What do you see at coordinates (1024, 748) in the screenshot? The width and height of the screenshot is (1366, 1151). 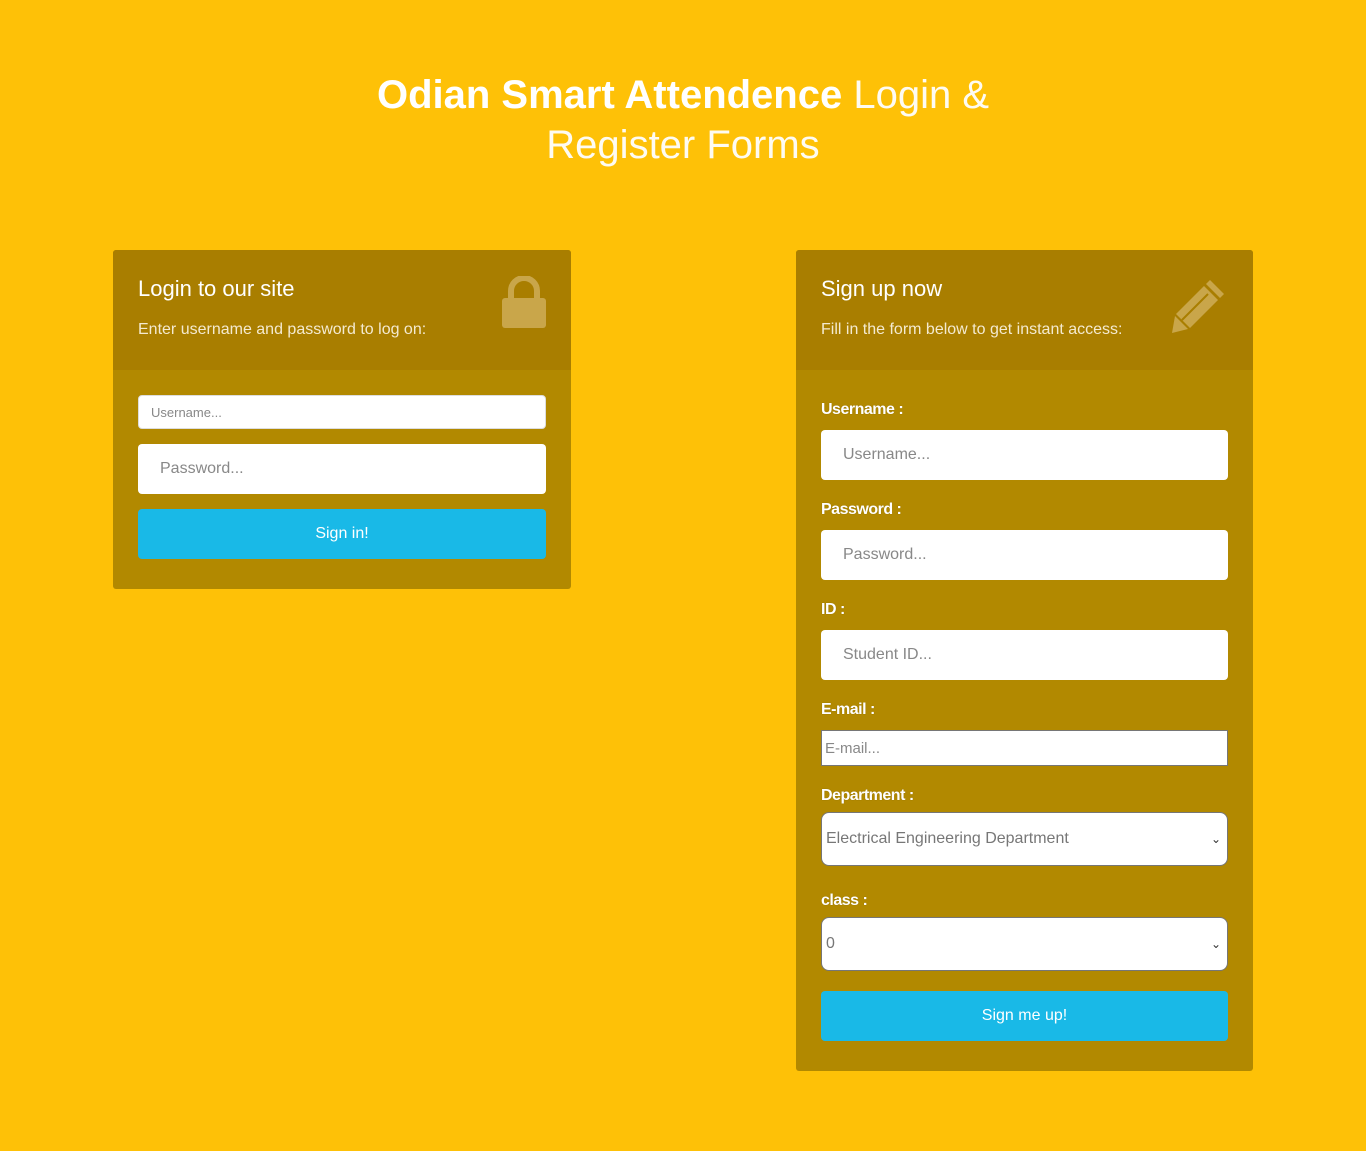 I see `email-input` at bounding box center [1024, 748].